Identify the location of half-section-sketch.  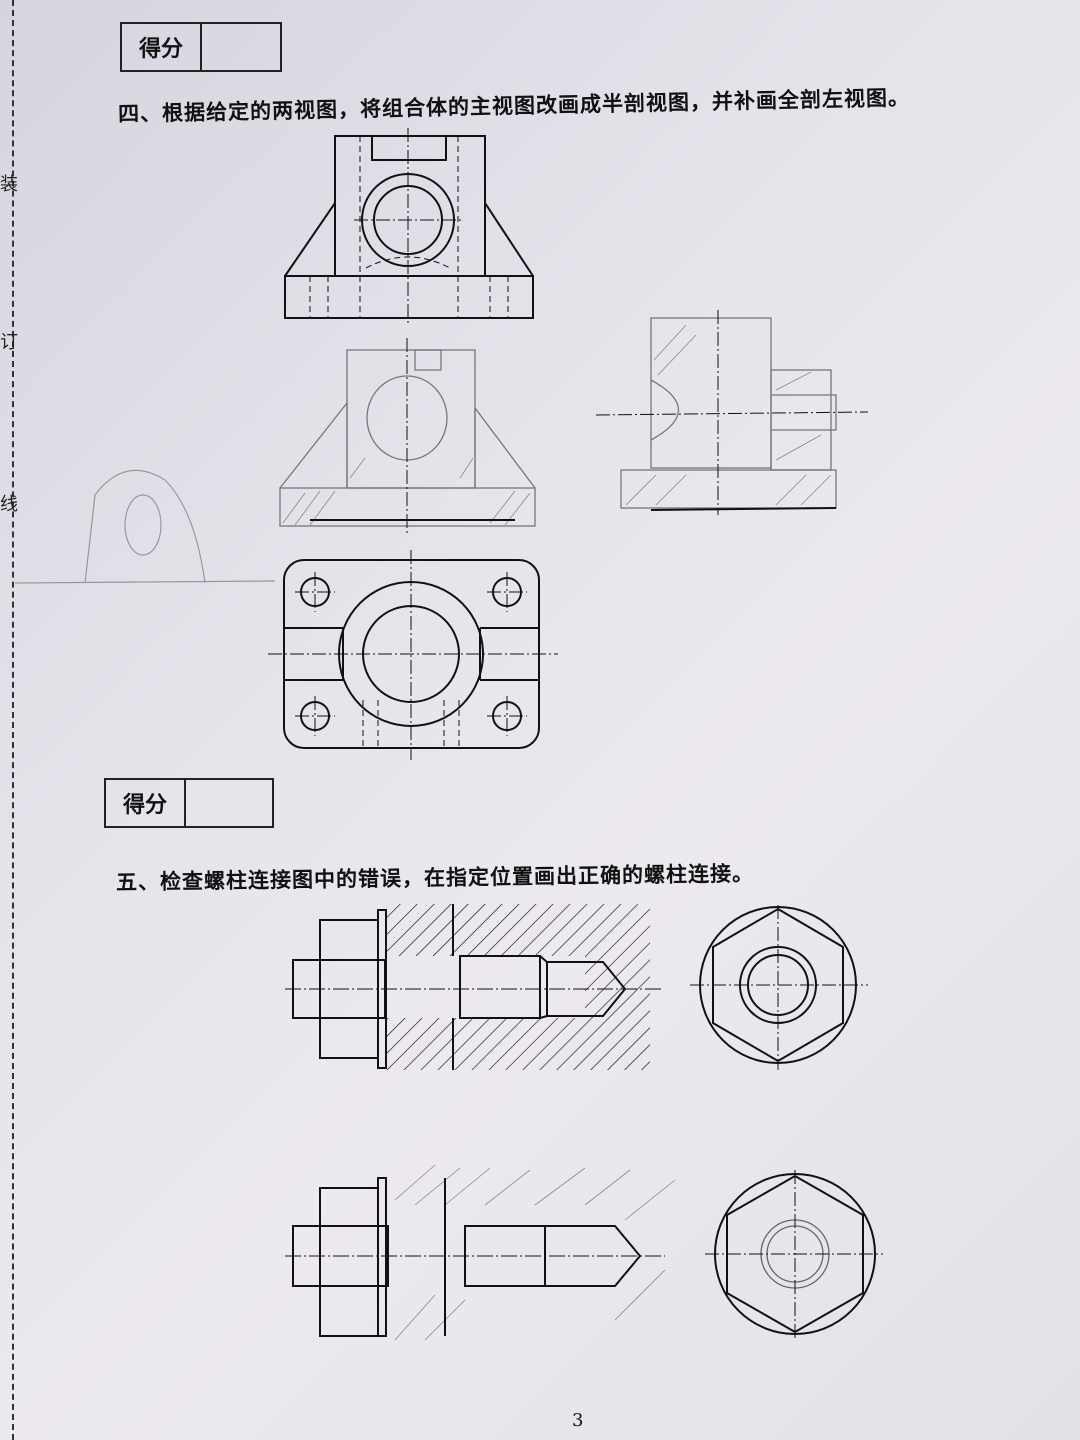
(410, 435).